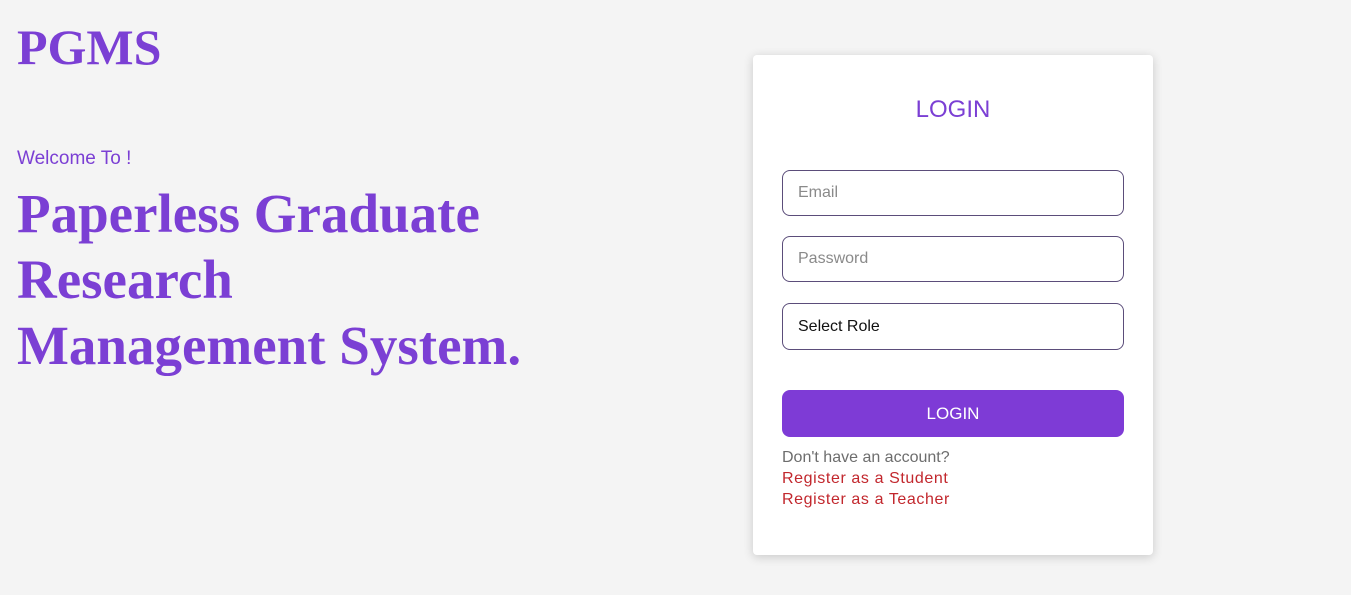 The height and width of the screenshot is (595, 1351). What do you see at coordinates (953, 193) in the screenshot?
I see `email-input` at bounding box center [953, 193].